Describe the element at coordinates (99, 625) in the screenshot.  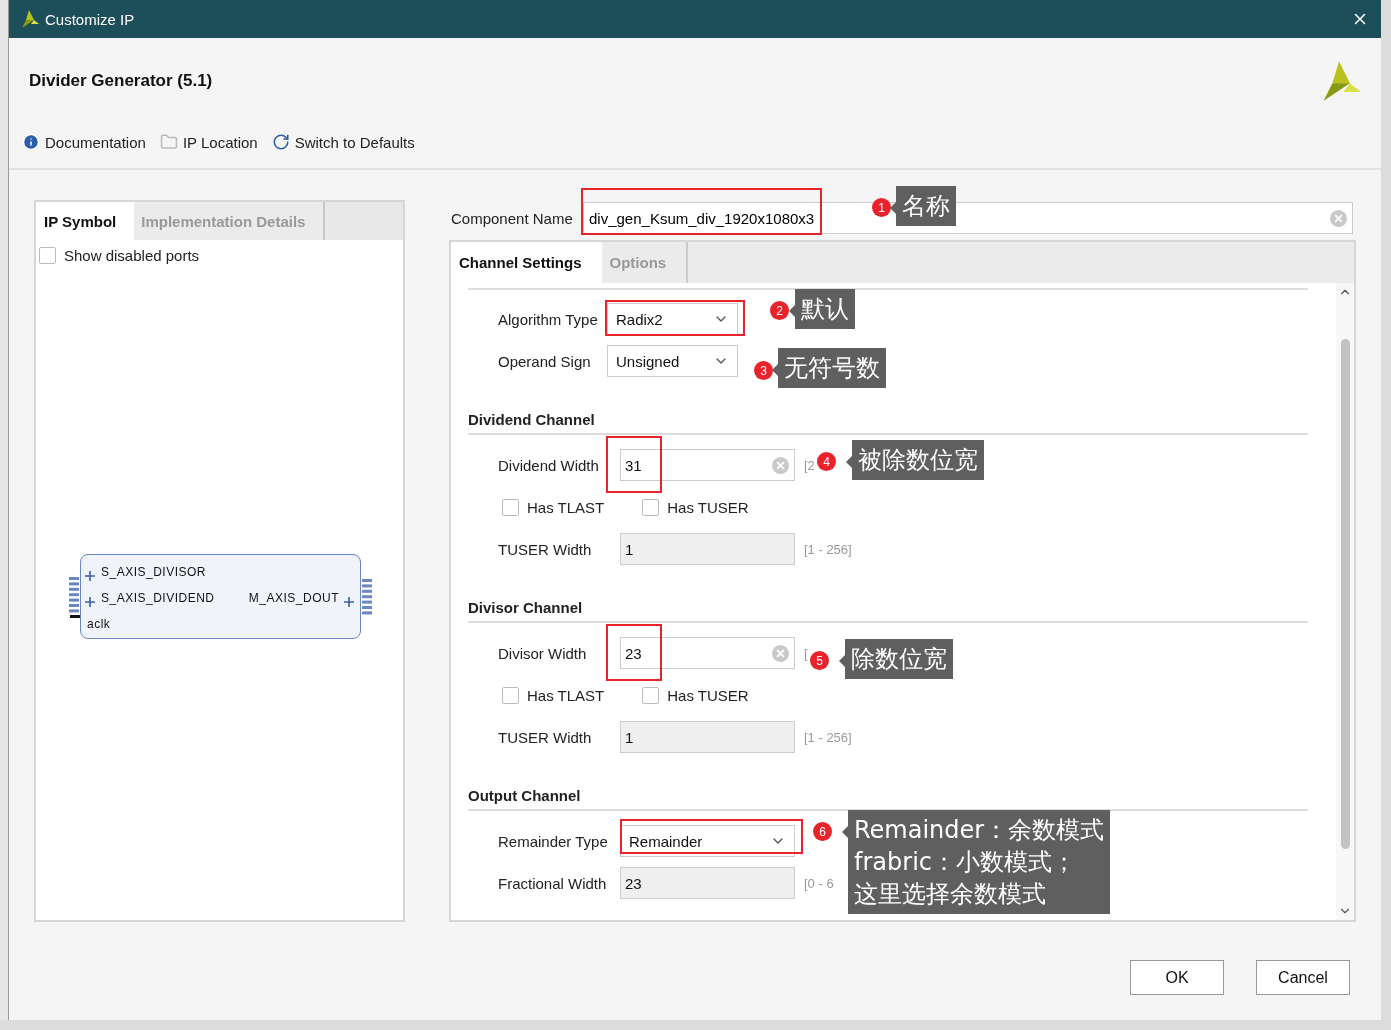
I see `clock-label: aclk` at that location.